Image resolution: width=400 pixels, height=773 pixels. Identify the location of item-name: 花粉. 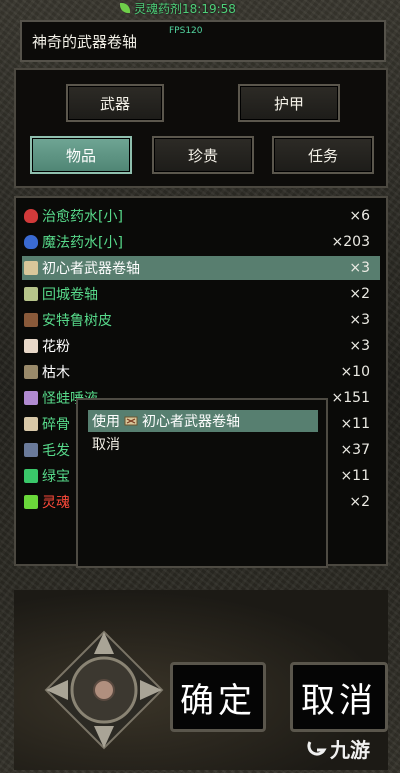
(56, 347).